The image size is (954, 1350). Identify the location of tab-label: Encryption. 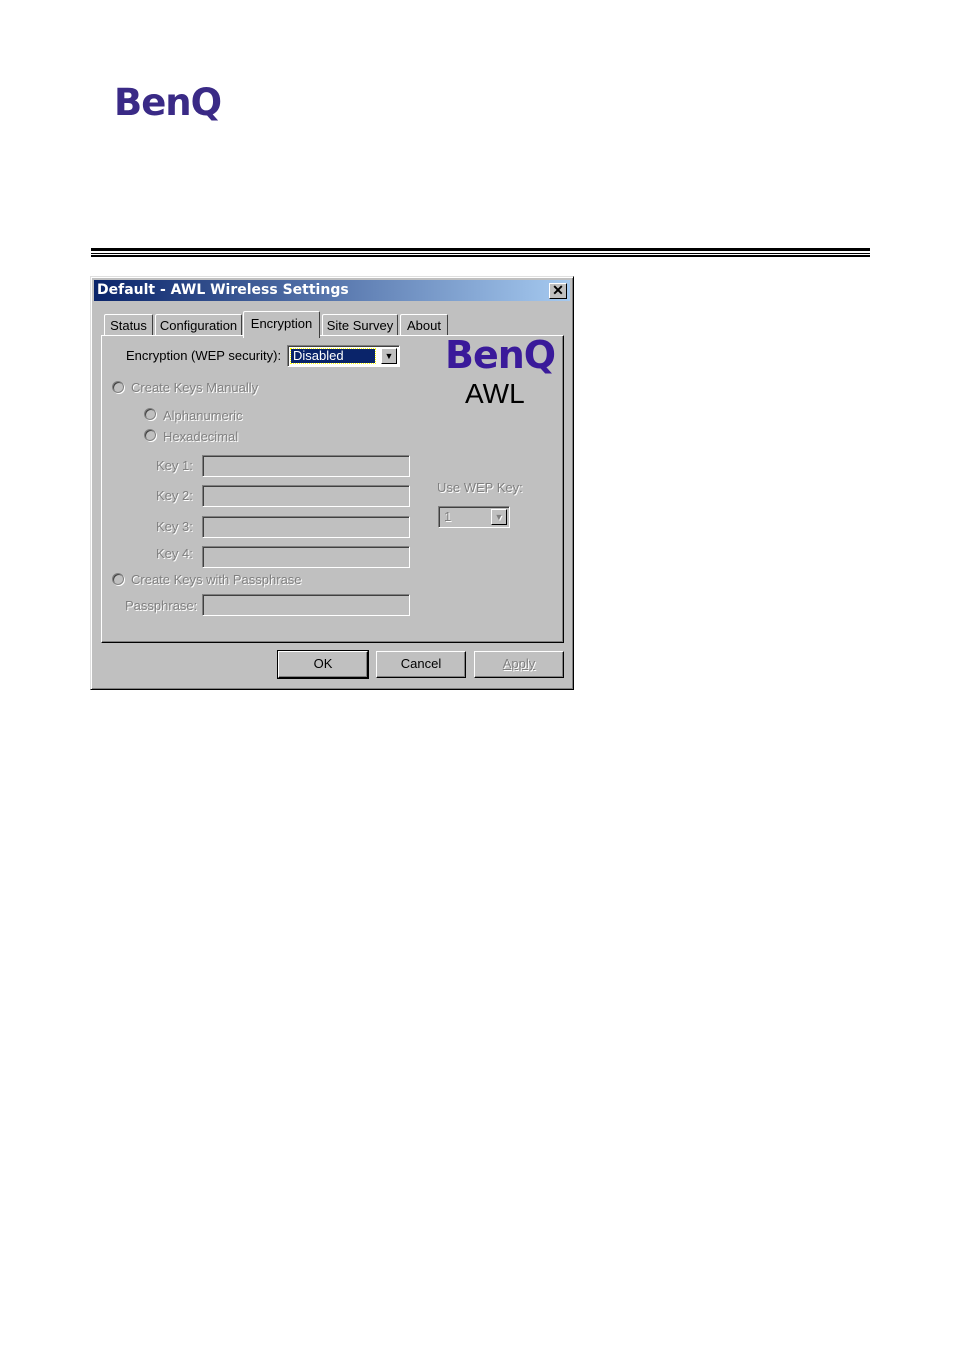
(281, 323).